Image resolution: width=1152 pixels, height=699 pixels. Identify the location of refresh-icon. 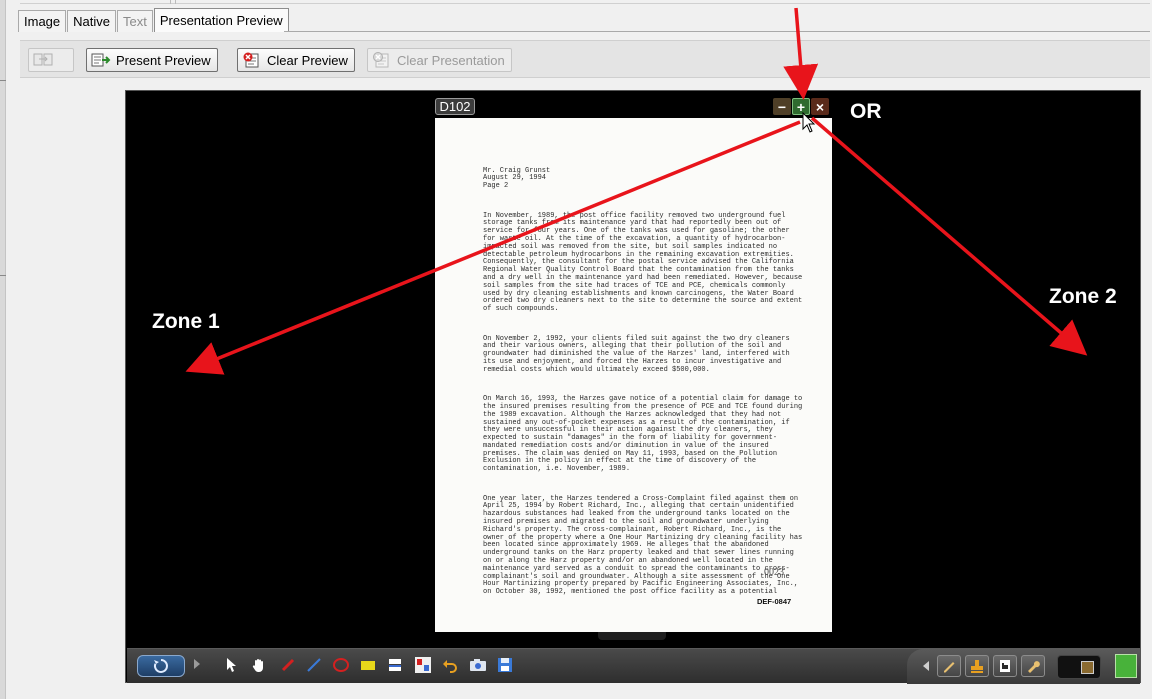
(160, 666).